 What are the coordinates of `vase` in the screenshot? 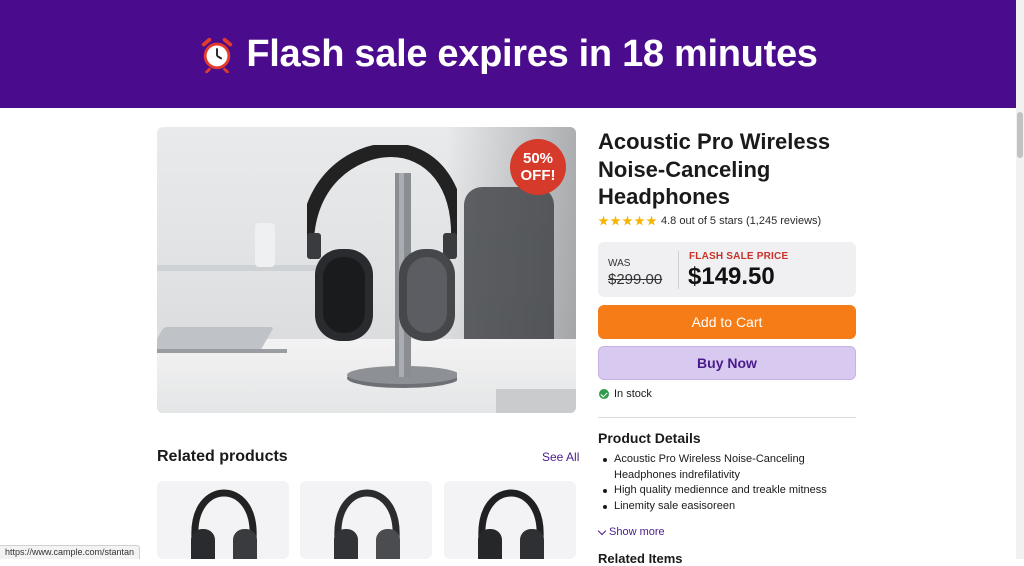 It's located at (265, 245).